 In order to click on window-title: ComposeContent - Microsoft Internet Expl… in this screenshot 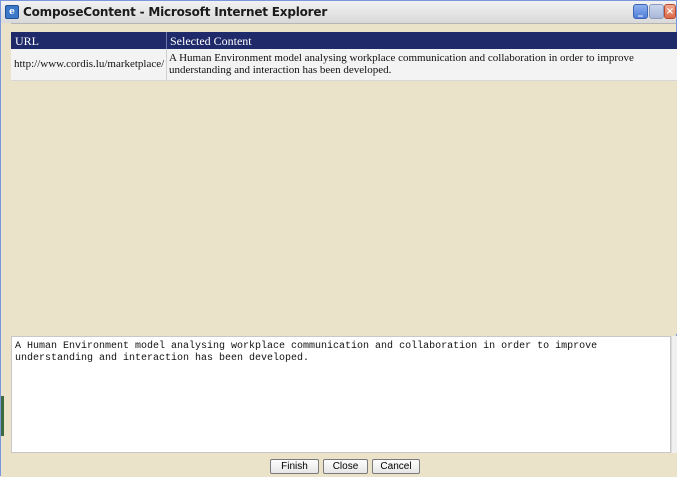, I will do `click(175, 12)`.